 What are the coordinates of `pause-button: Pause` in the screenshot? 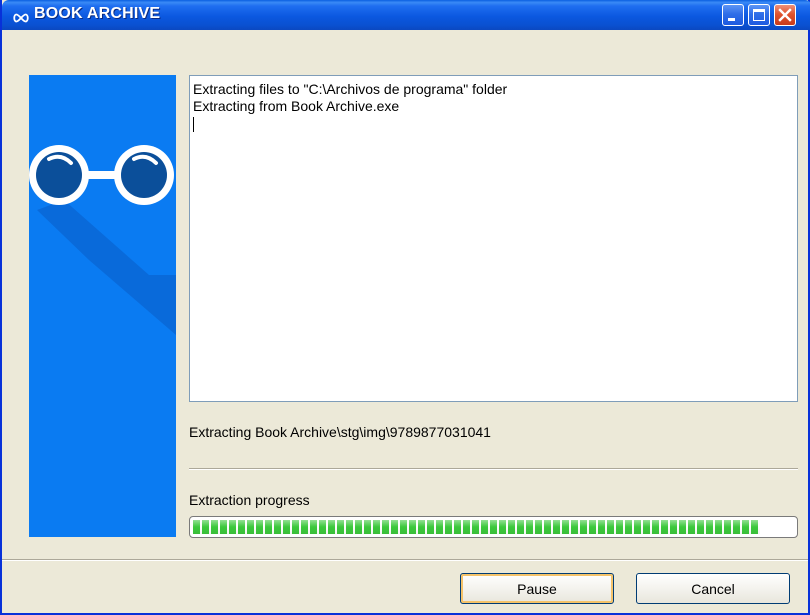 It's located at (537, 588).